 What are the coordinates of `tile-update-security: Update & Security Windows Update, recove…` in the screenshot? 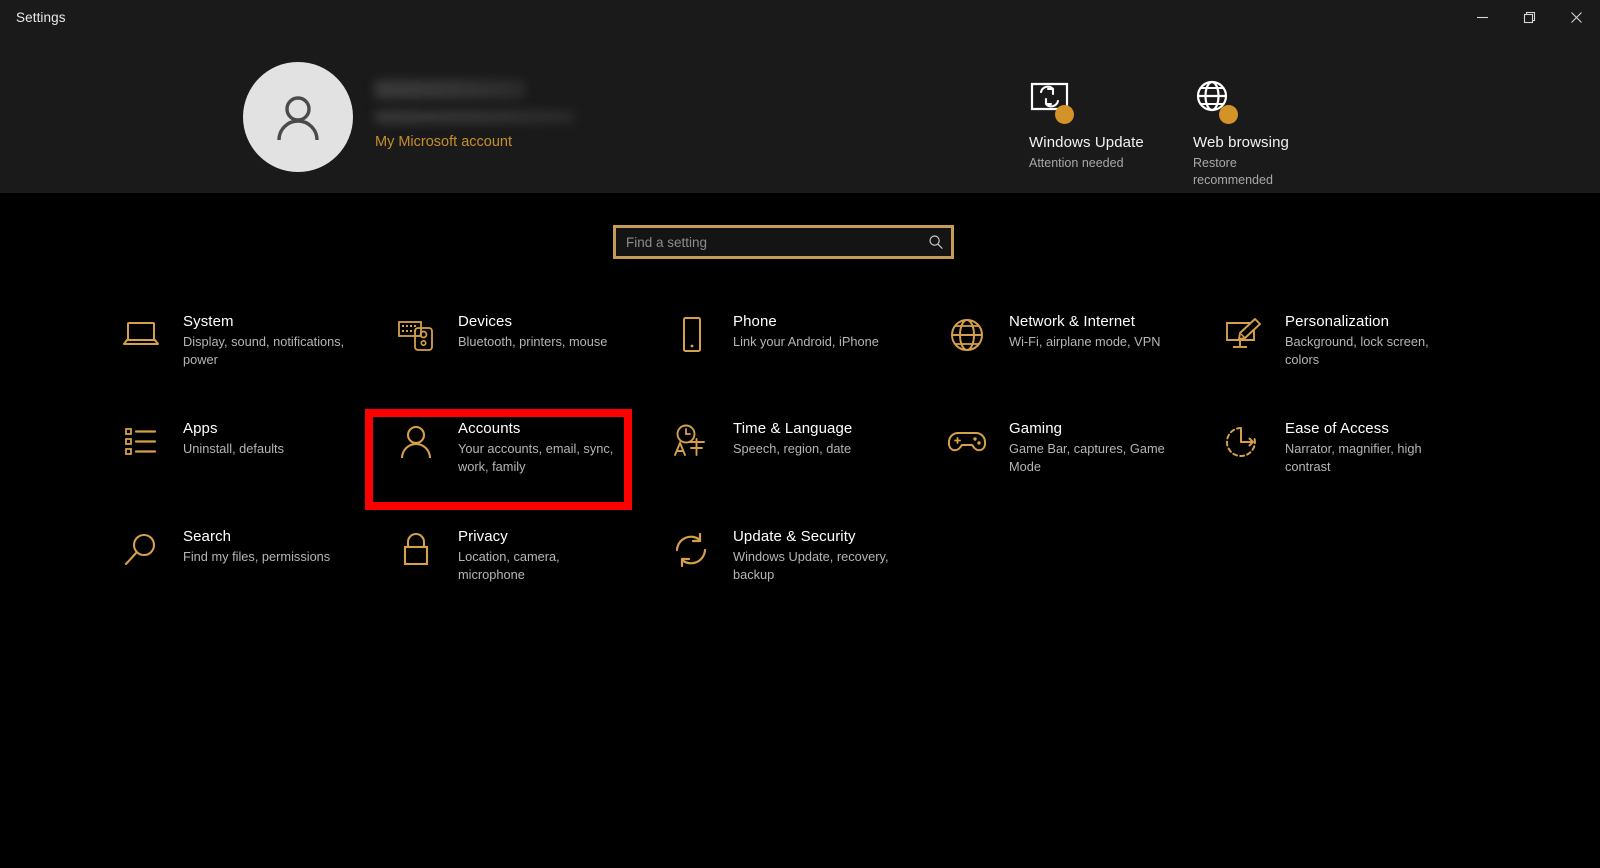 It's located at (803, 554).